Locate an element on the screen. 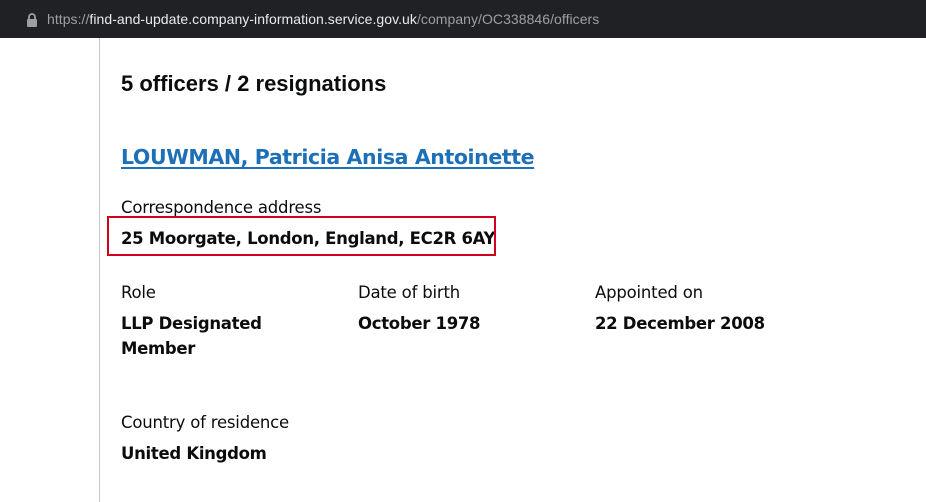 The height and width of the screenshot is (502, 926). country-of-residence-label: Country of residence is located at coordinates (205, 422).